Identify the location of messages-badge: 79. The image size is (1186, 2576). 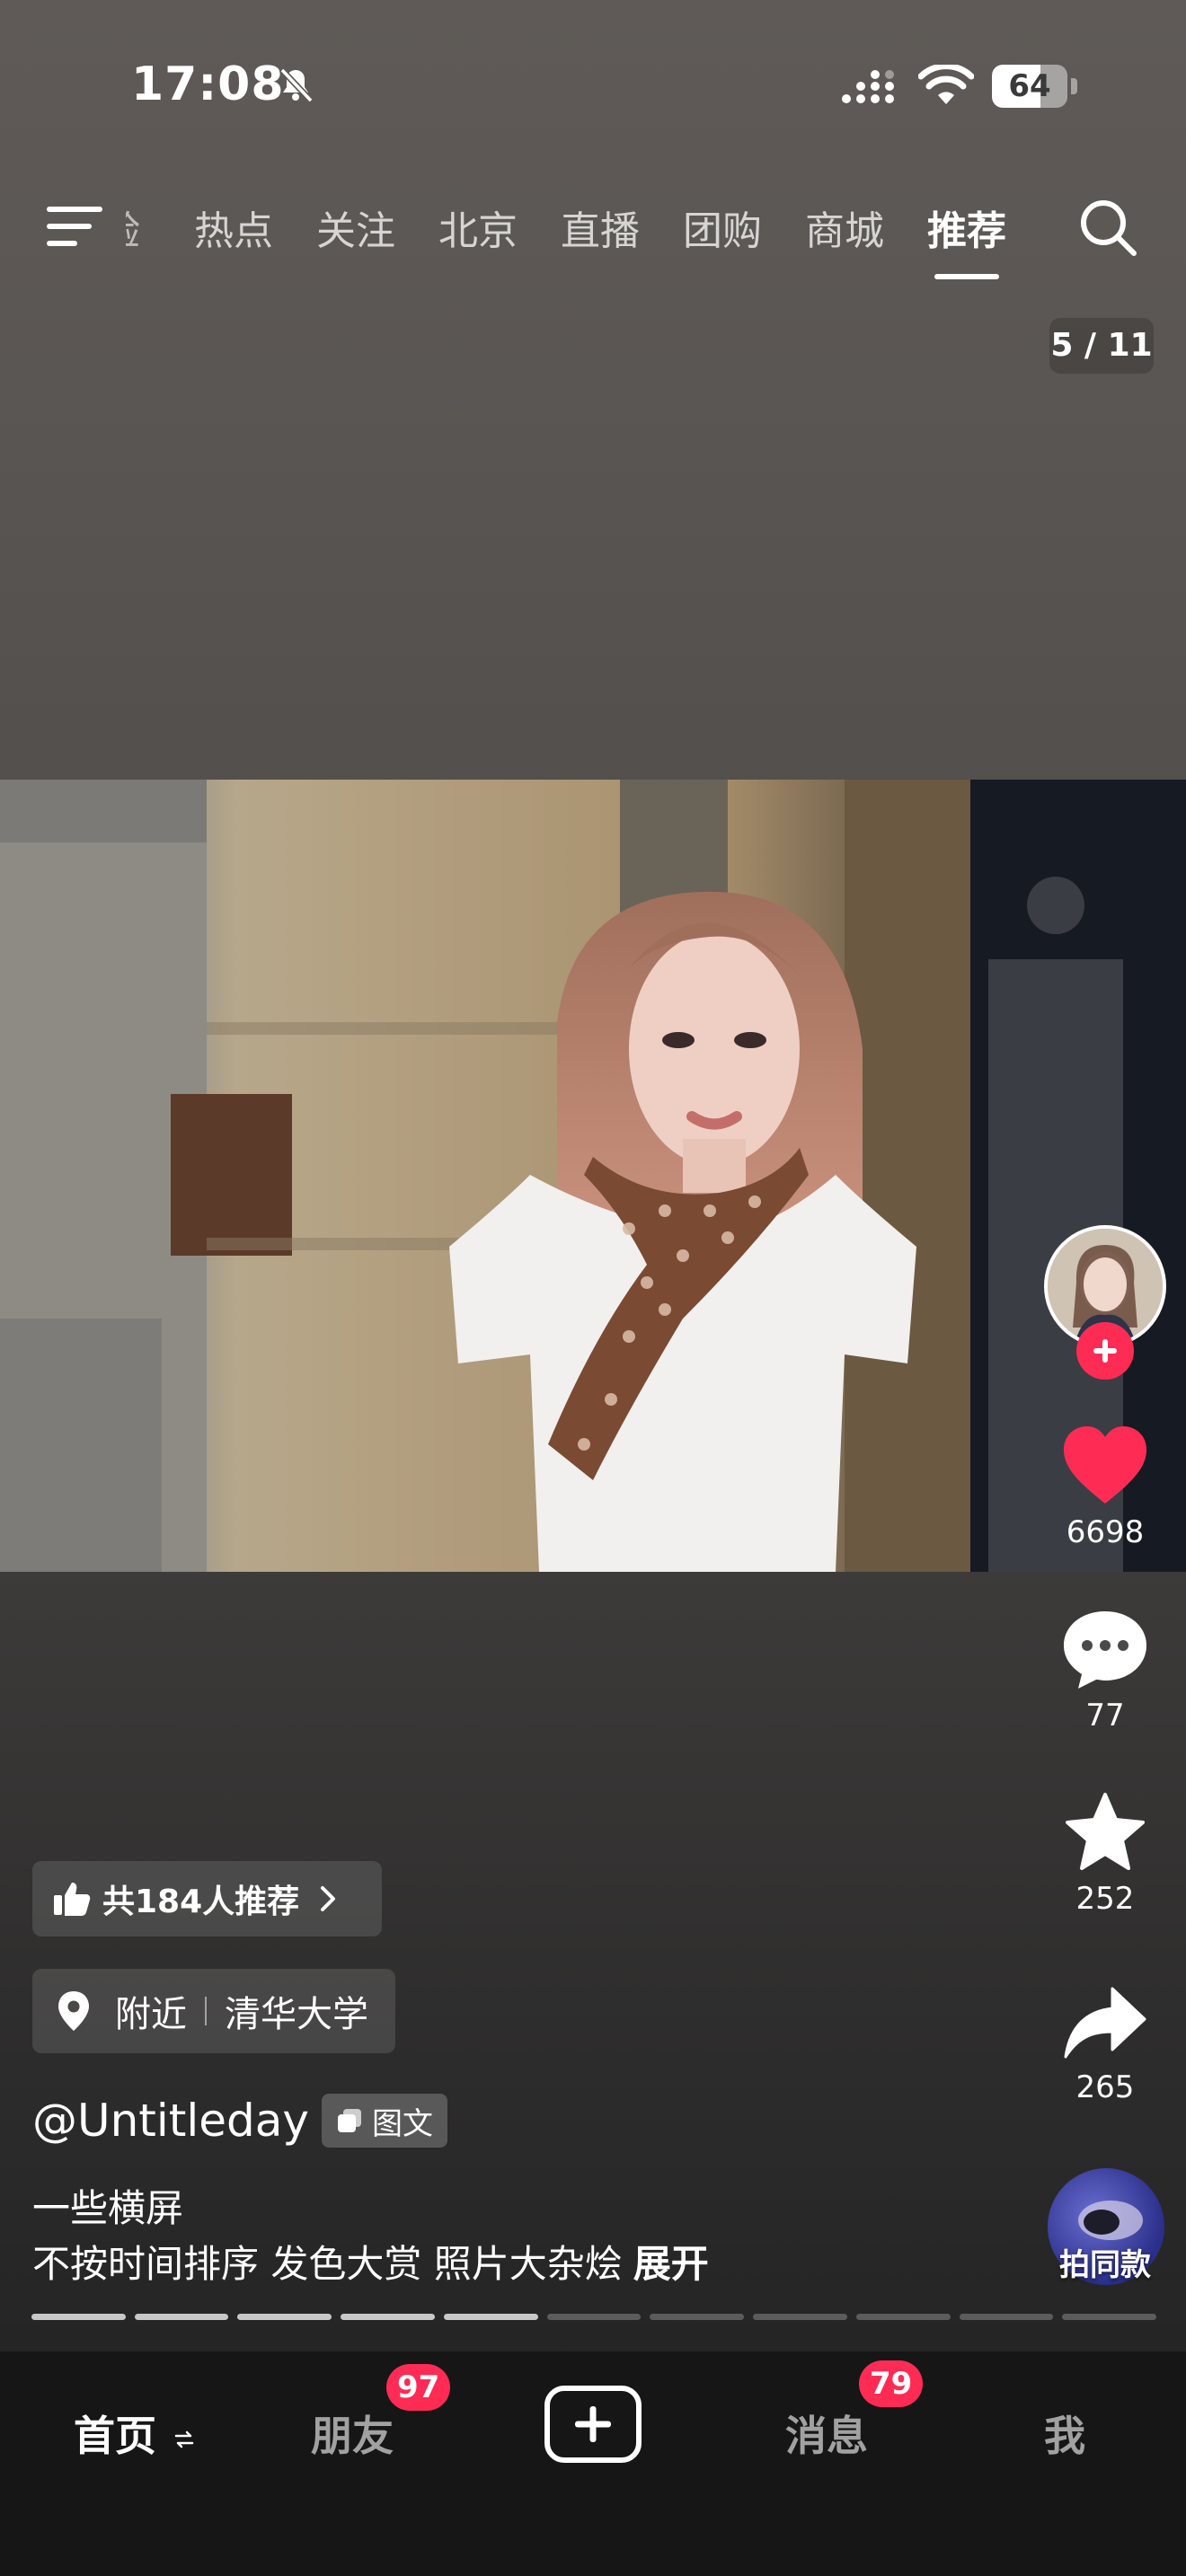
(891, 2383).